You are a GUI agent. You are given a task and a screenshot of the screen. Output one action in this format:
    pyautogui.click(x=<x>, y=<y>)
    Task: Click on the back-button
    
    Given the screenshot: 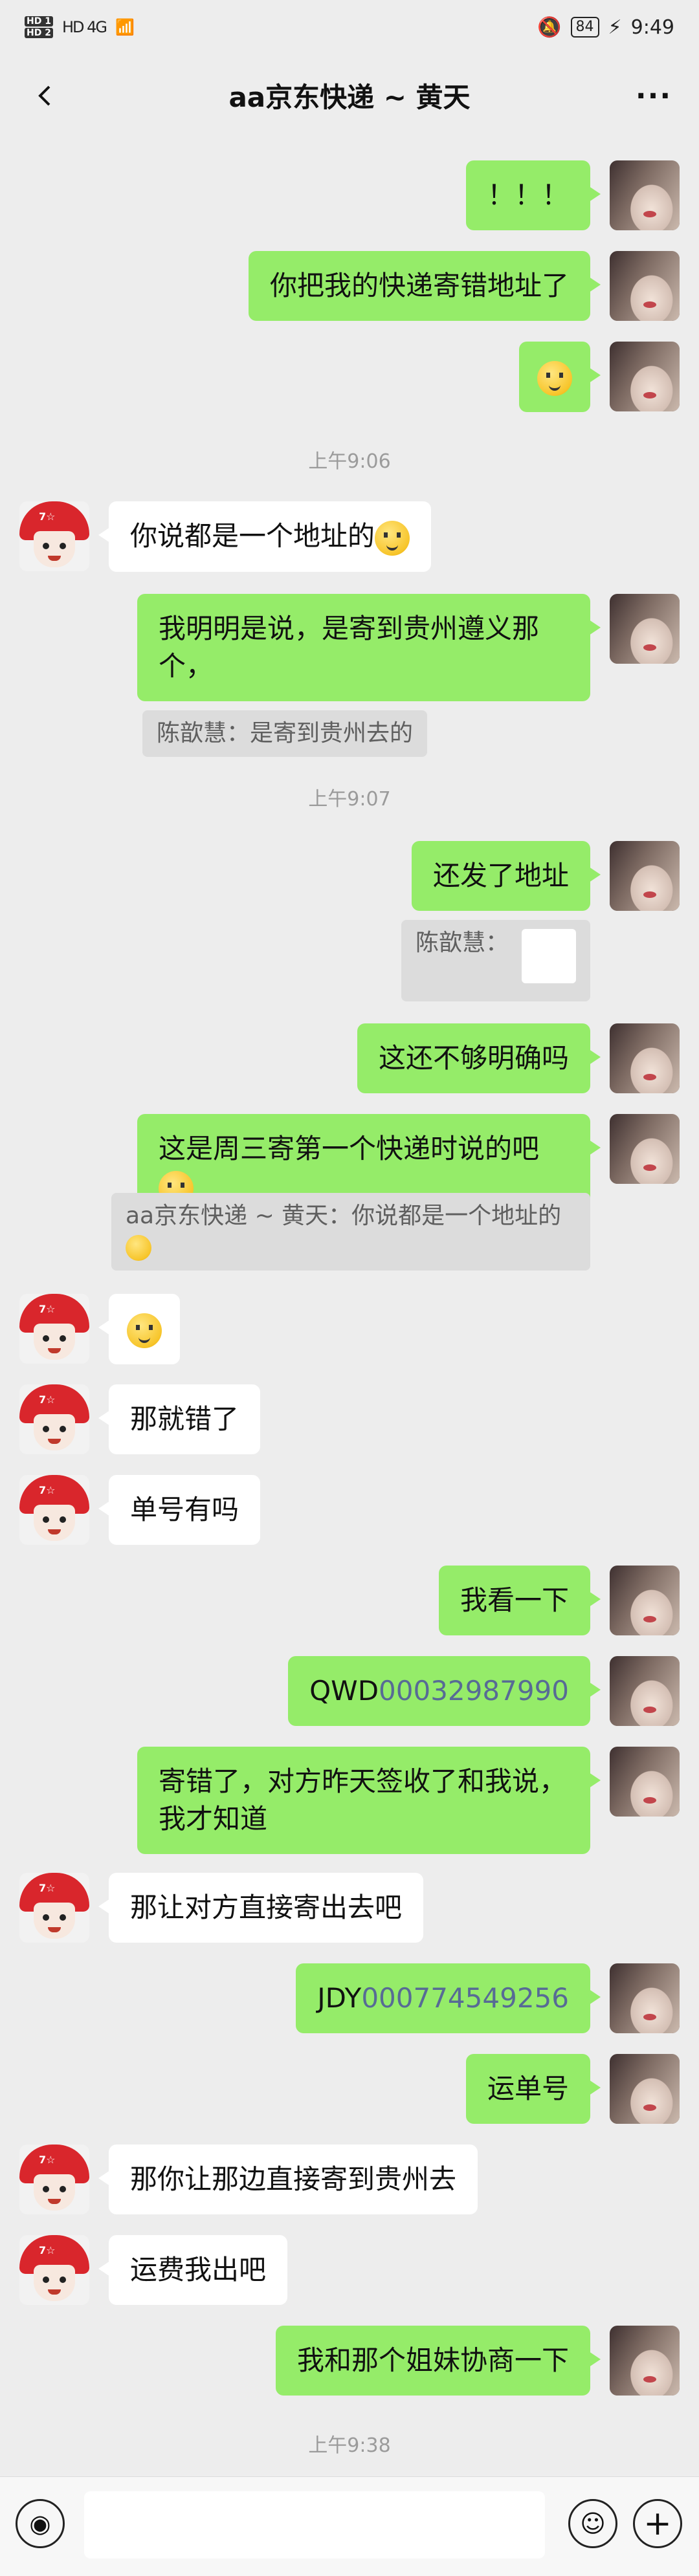 What is the action you would take?
    pyautogui.click(x=45, y=96)
    